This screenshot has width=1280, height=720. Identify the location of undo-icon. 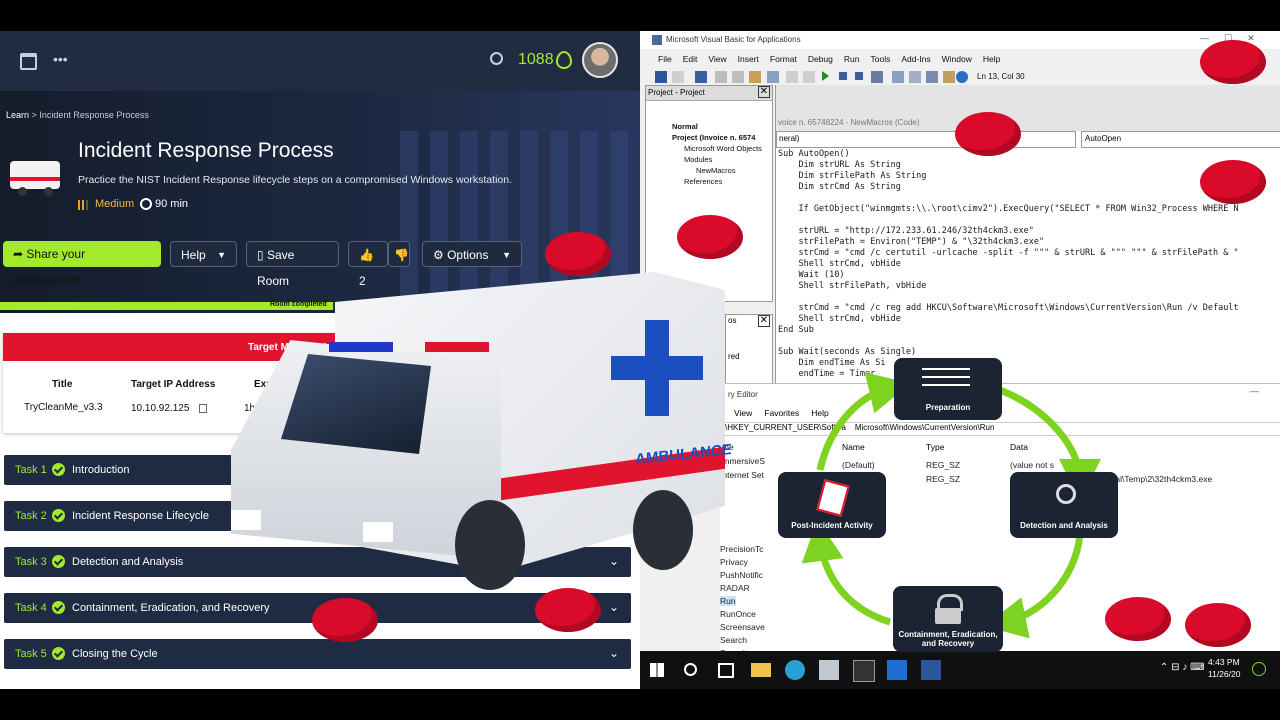
(792, 77).